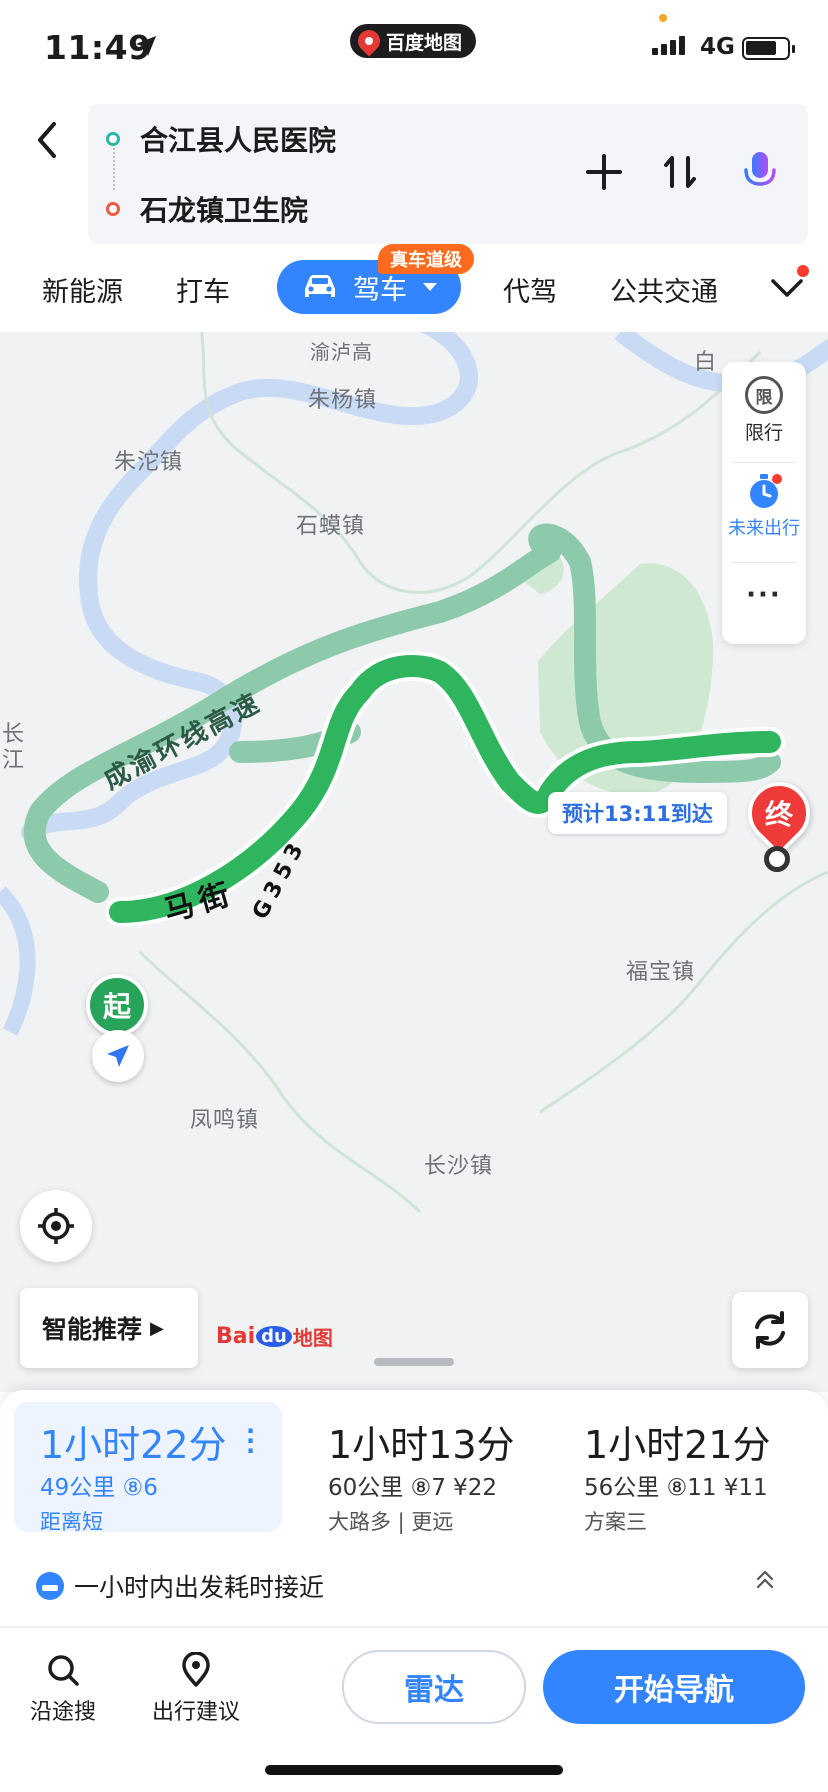  What do you see at coordinates (760, 172) in the screenshot?
I see `microphone-icon` at bounding box center [760, 172].